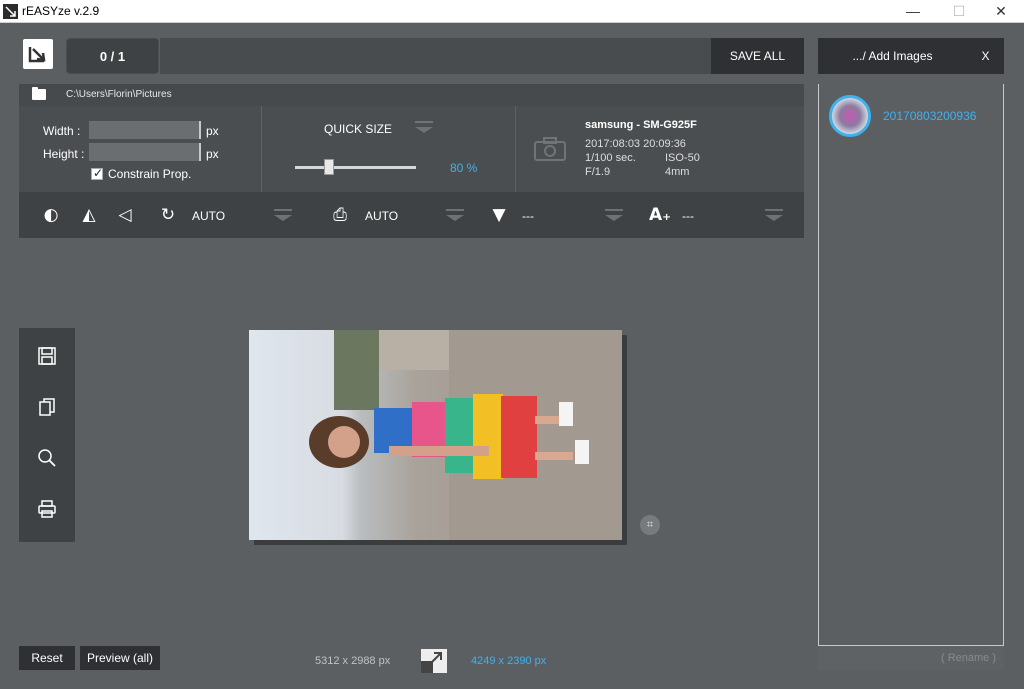 This screenshot has height=689, width=1024. What do you see at coordinates (283, 218) in the screenshot?
I see `rotate-dropdown-icon` at bounding box center [283, 218].